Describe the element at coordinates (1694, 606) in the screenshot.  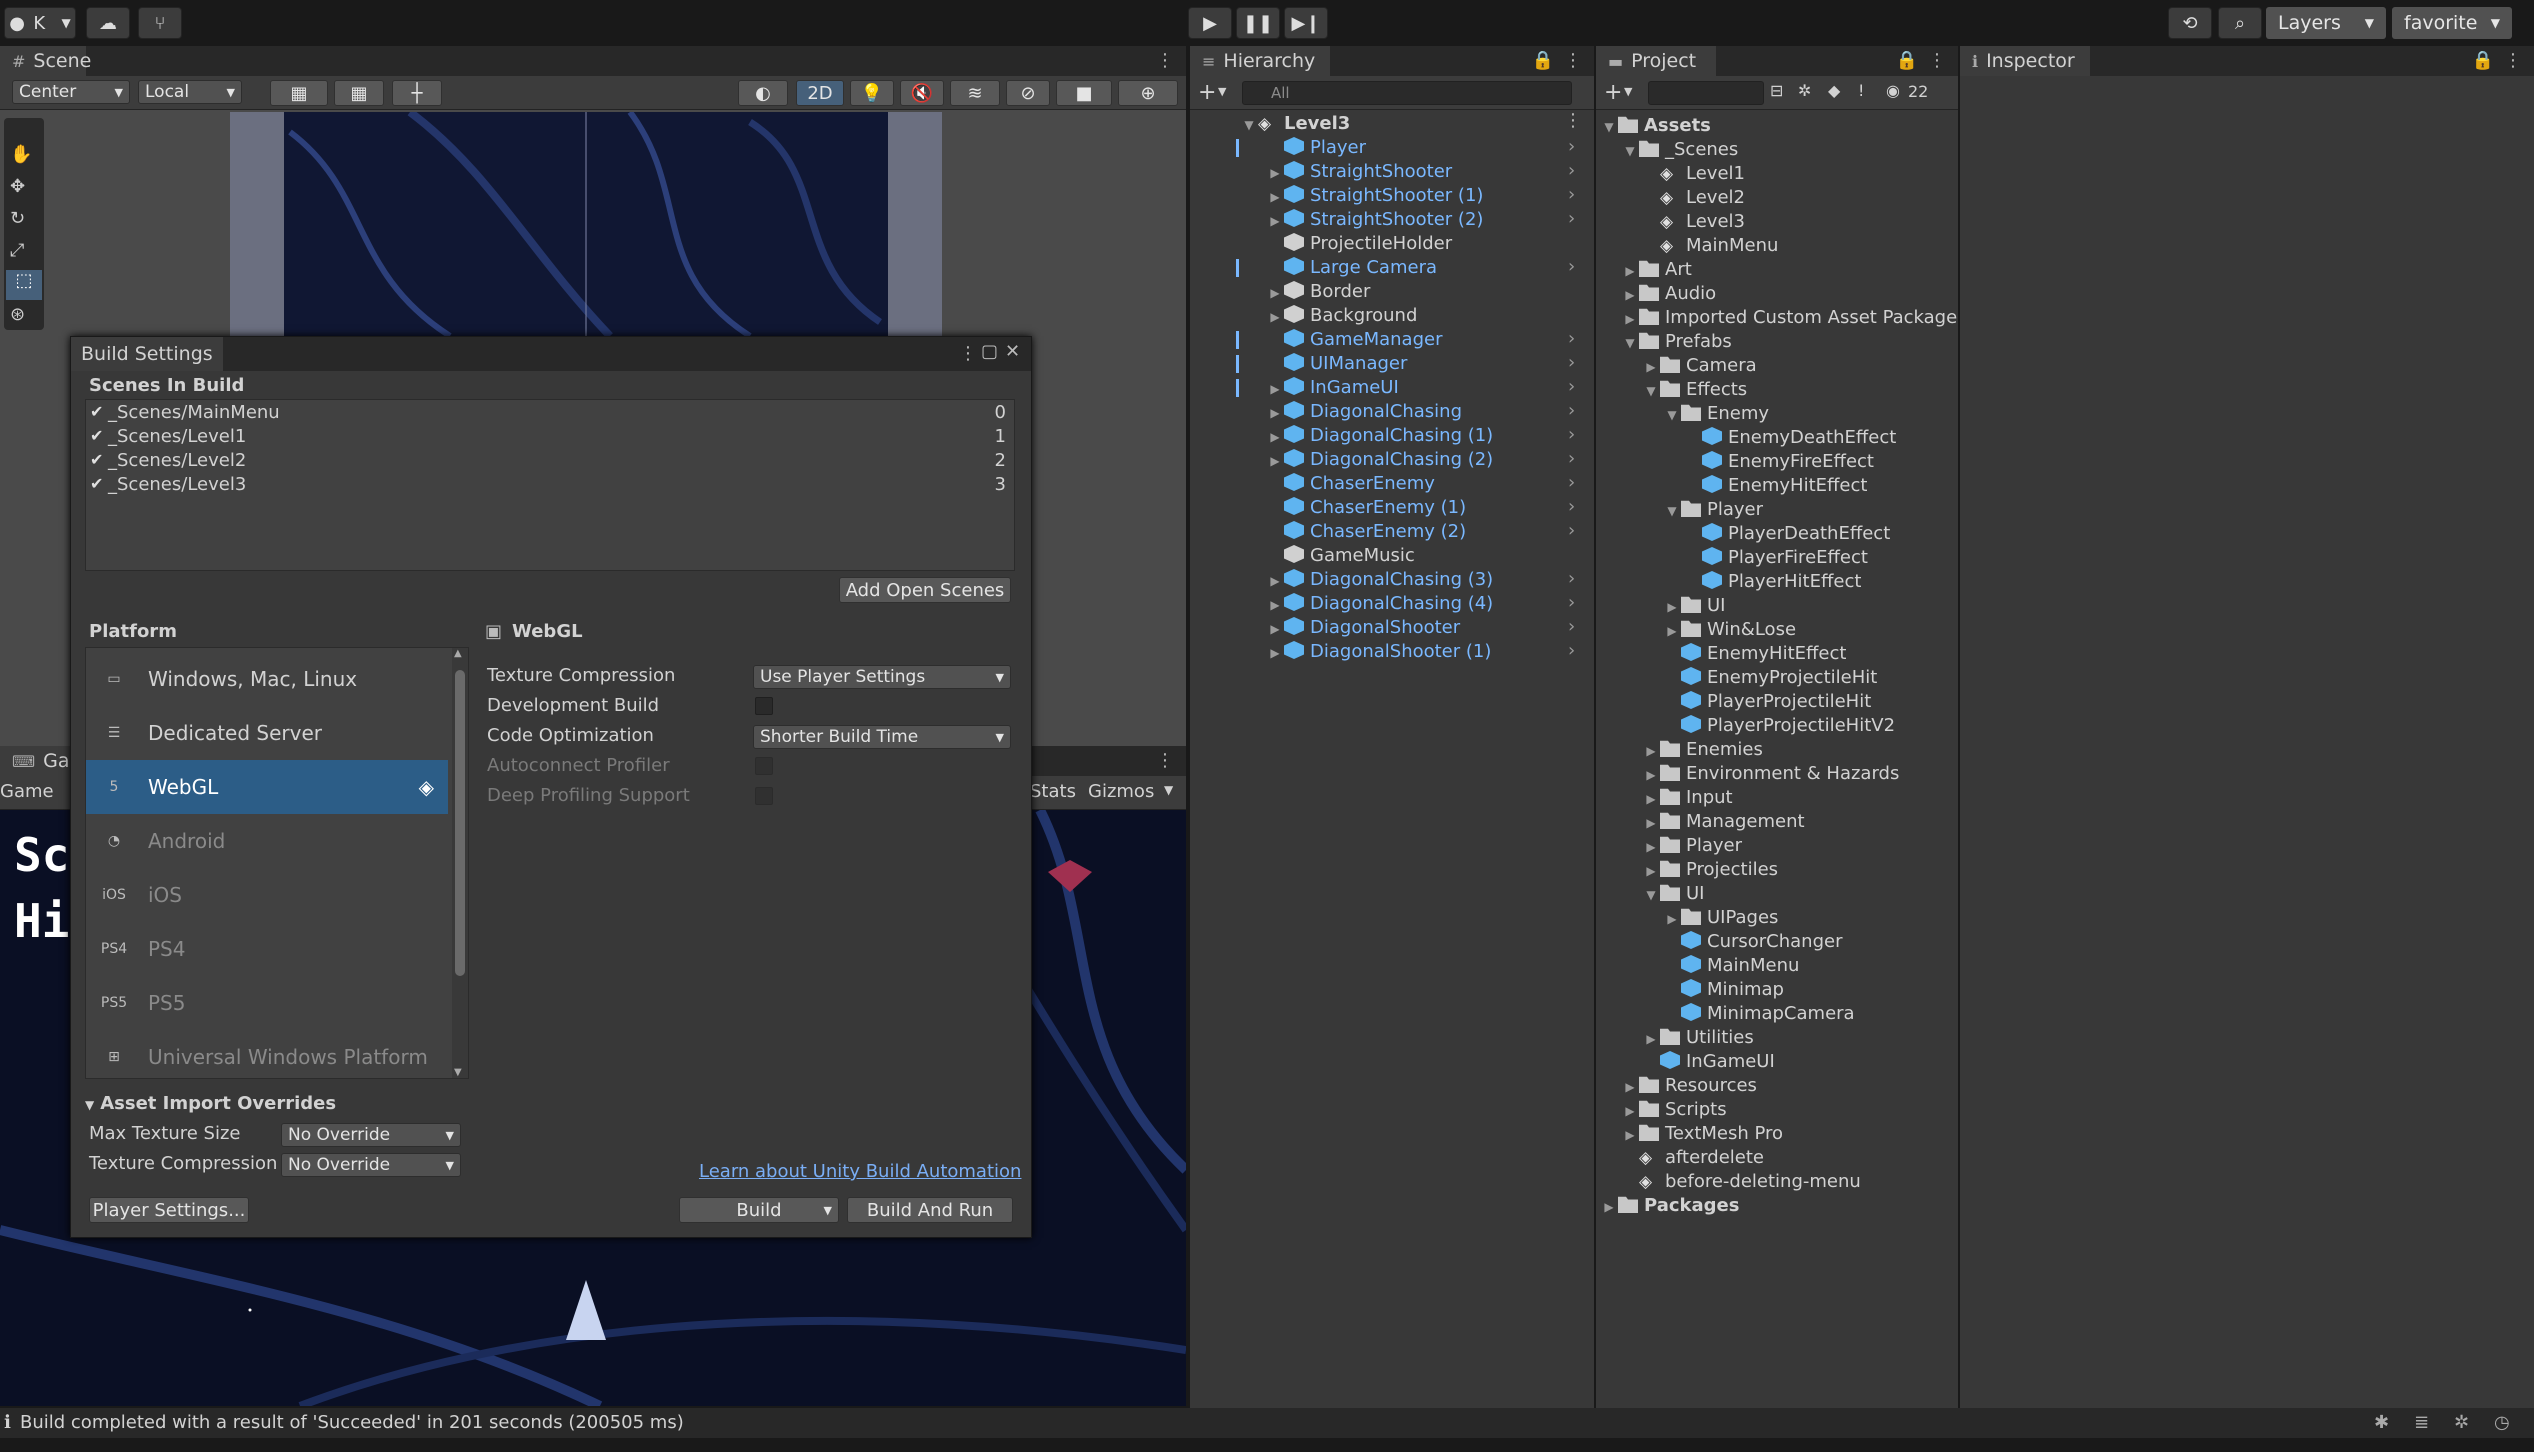
I see `project-item: ▶ UI` at that location.